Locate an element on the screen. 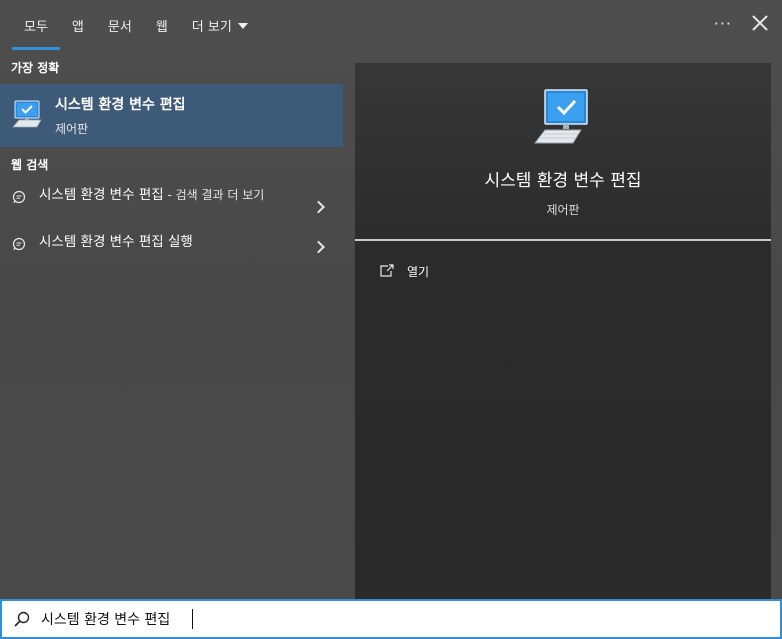 This screenshot has height=639, width=782. tab-documents-label: 문서 is located at coordinates (119, 27).